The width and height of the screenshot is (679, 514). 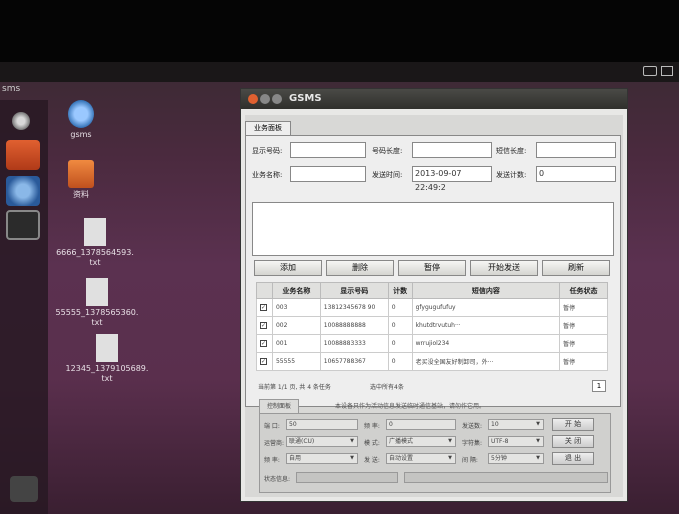 What do you see at coordinates (23, 191) in the screenshot?
I see `browser-icon` at bounding box center [23, 191].